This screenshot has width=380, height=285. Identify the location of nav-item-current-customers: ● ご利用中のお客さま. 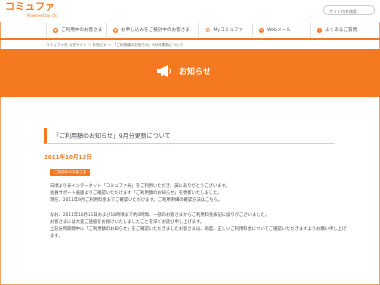
(76, 30).